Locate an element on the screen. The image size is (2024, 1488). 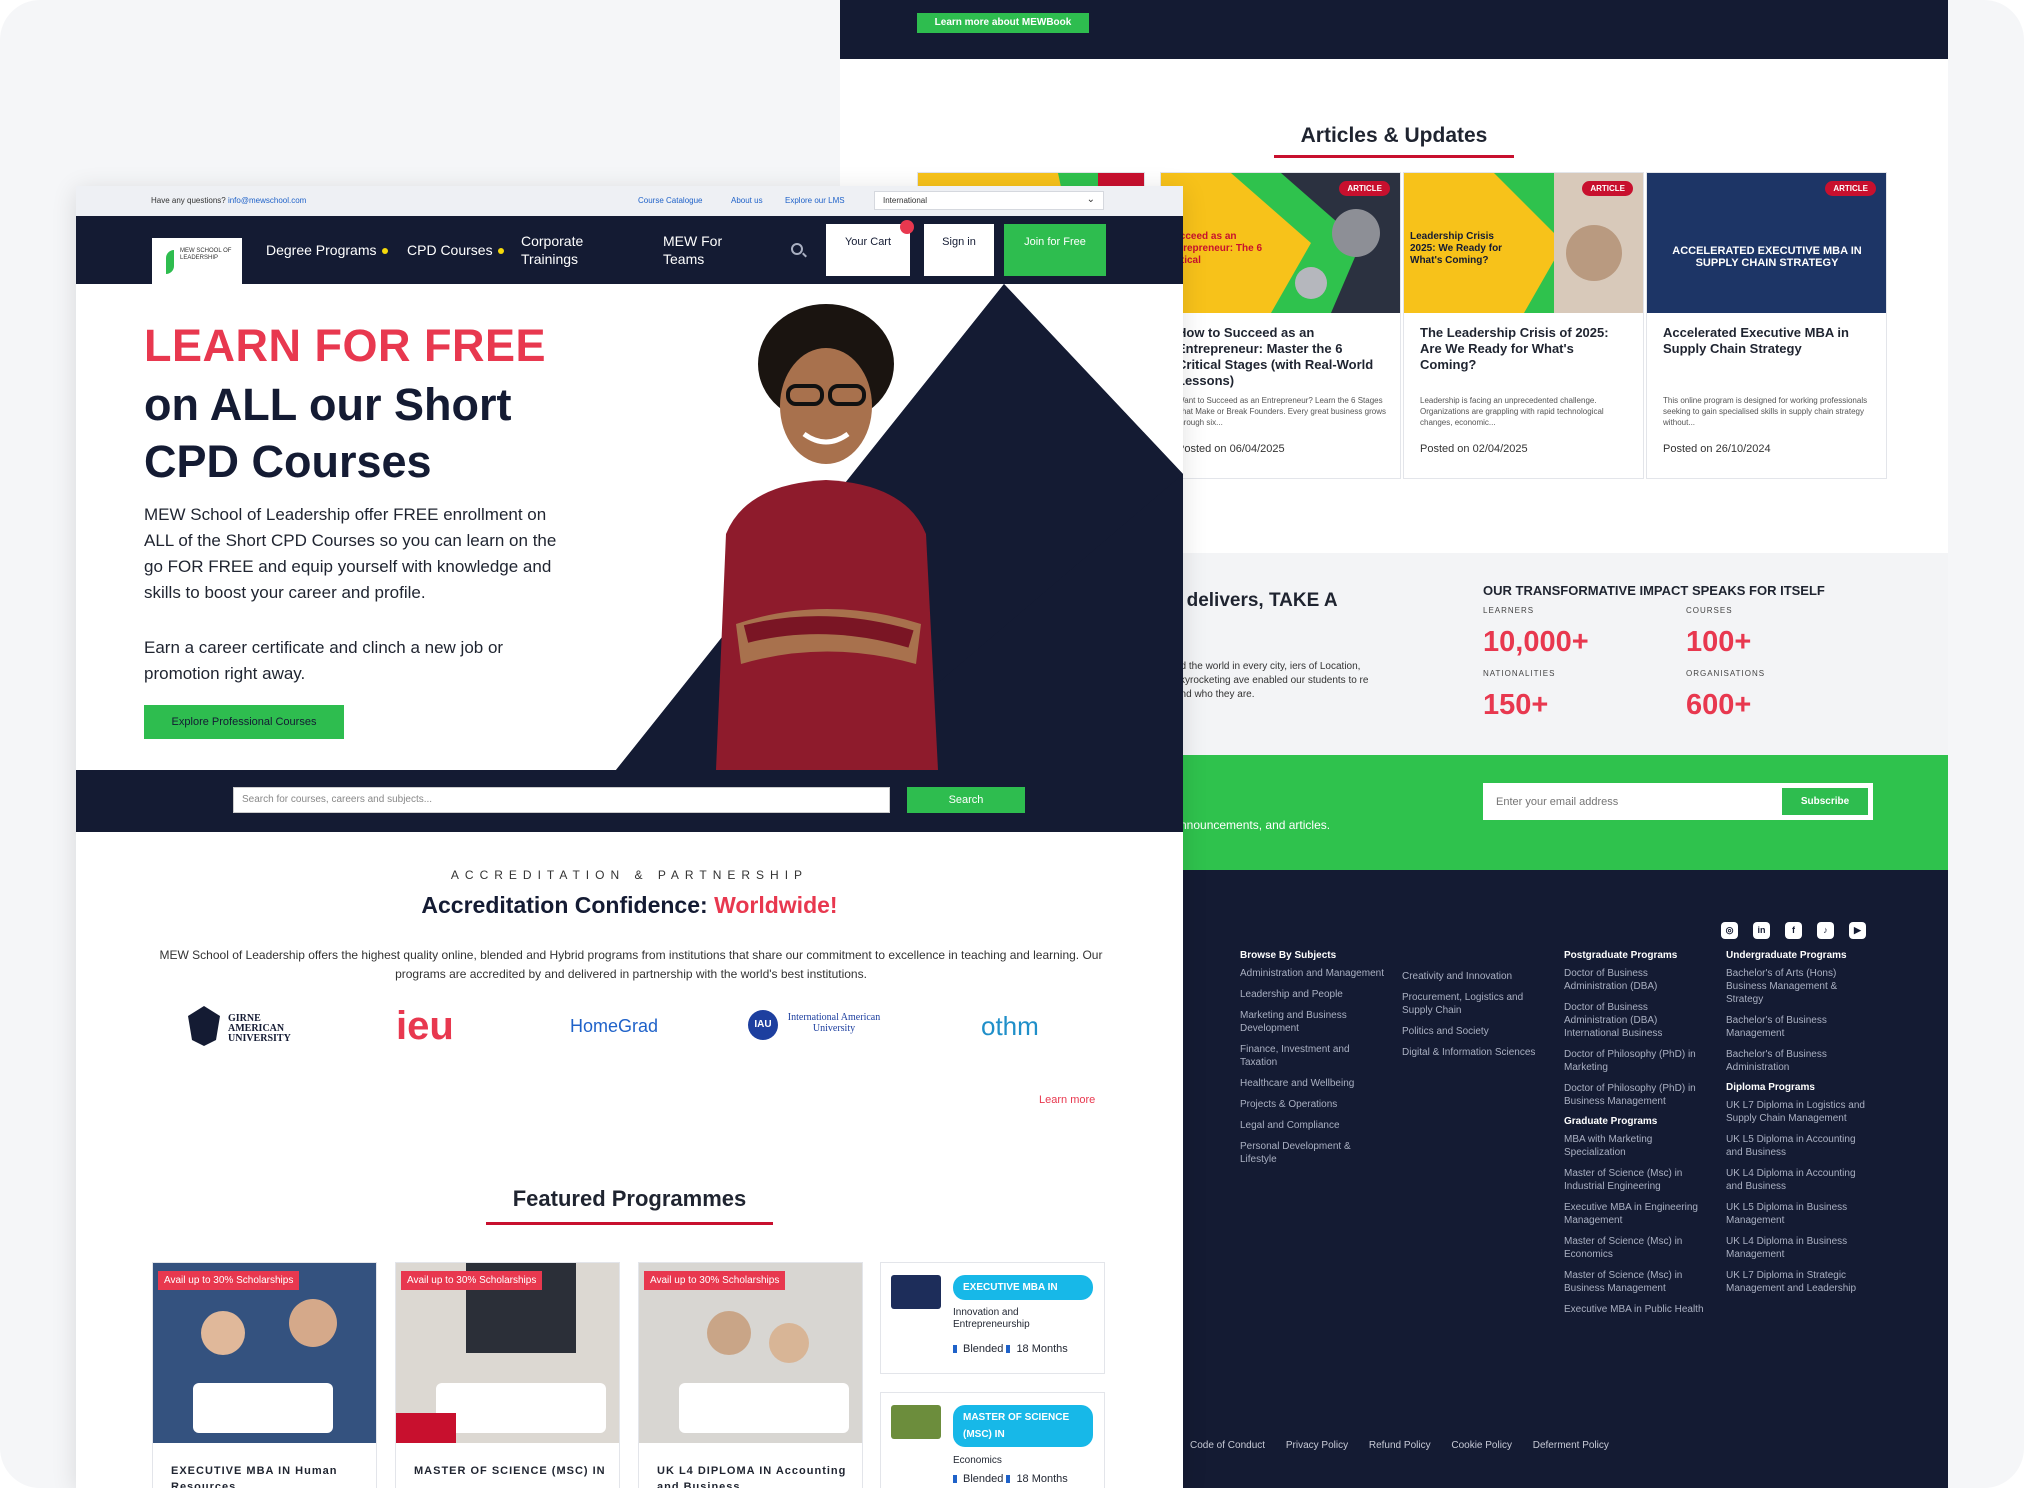
search-icon is located at coordinates (797, 249).